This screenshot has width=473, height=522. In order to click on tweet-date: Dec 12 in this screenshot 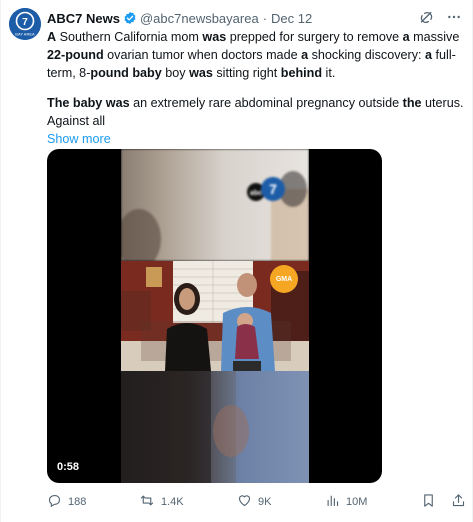, I will do `click(291, 18)`.